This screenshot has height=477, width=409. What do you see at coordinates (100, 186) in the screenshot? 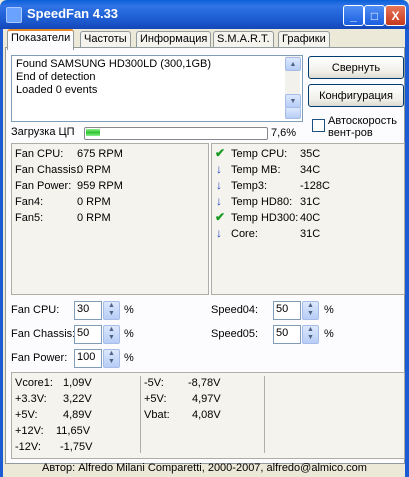
I see `fan-value: 959 RPM` at bounding box center [100, 186].